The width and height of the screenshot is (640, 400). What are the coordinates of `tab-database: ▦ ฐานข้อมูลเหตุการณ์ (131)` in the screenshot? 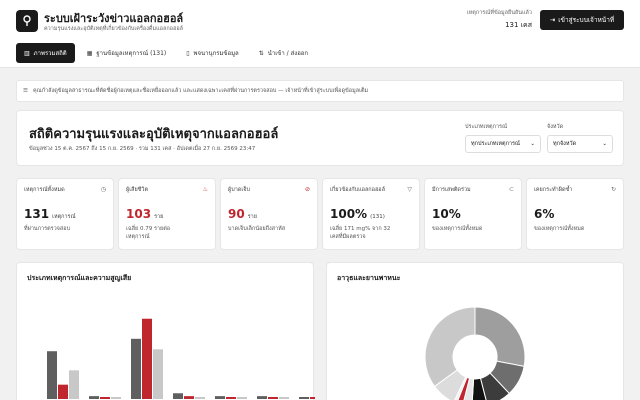 It's located at (127, 53).